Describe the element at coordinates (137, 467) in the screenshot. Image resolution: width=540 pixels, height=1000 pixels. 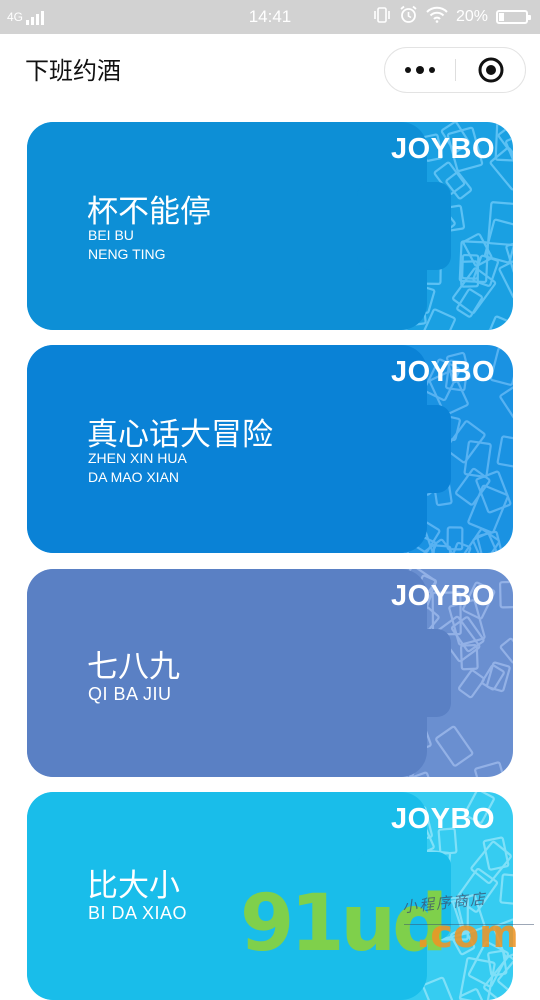
I see `card-subtitle: ZHEN XIN HUA DA MAO XIAN` at that location.